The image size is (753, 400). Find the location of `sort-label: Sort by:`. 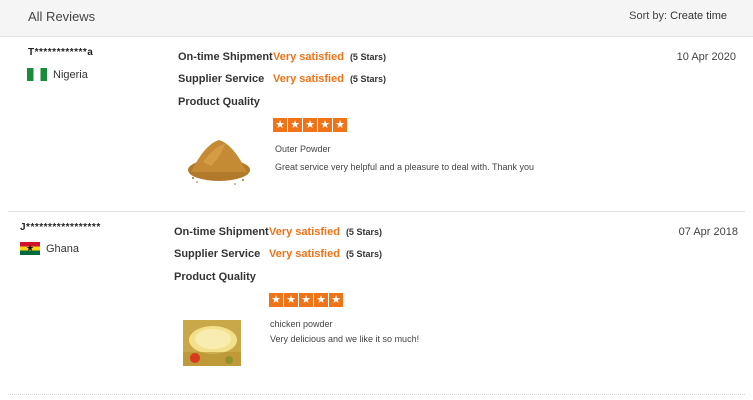

sort-label: Sort by: is located at coordinates (648, 16).